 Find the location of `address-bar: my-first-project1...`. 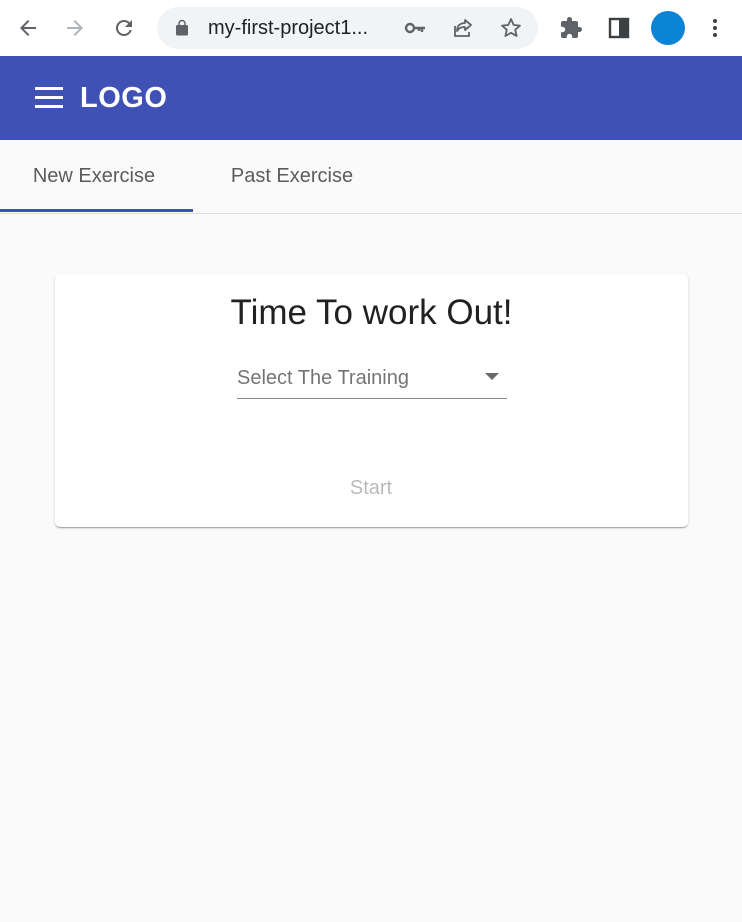

address-bar: my-first-project1... is located at coordinates (347, 28).